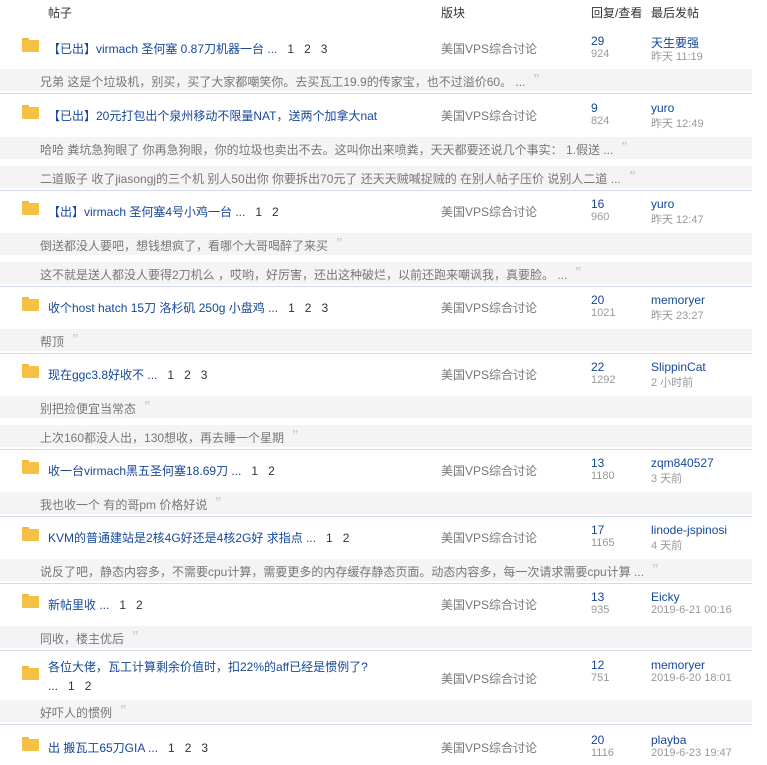 The width and height of the screenshot is (767, 765). I want to click on reply-count: 12, so click(597, 665).